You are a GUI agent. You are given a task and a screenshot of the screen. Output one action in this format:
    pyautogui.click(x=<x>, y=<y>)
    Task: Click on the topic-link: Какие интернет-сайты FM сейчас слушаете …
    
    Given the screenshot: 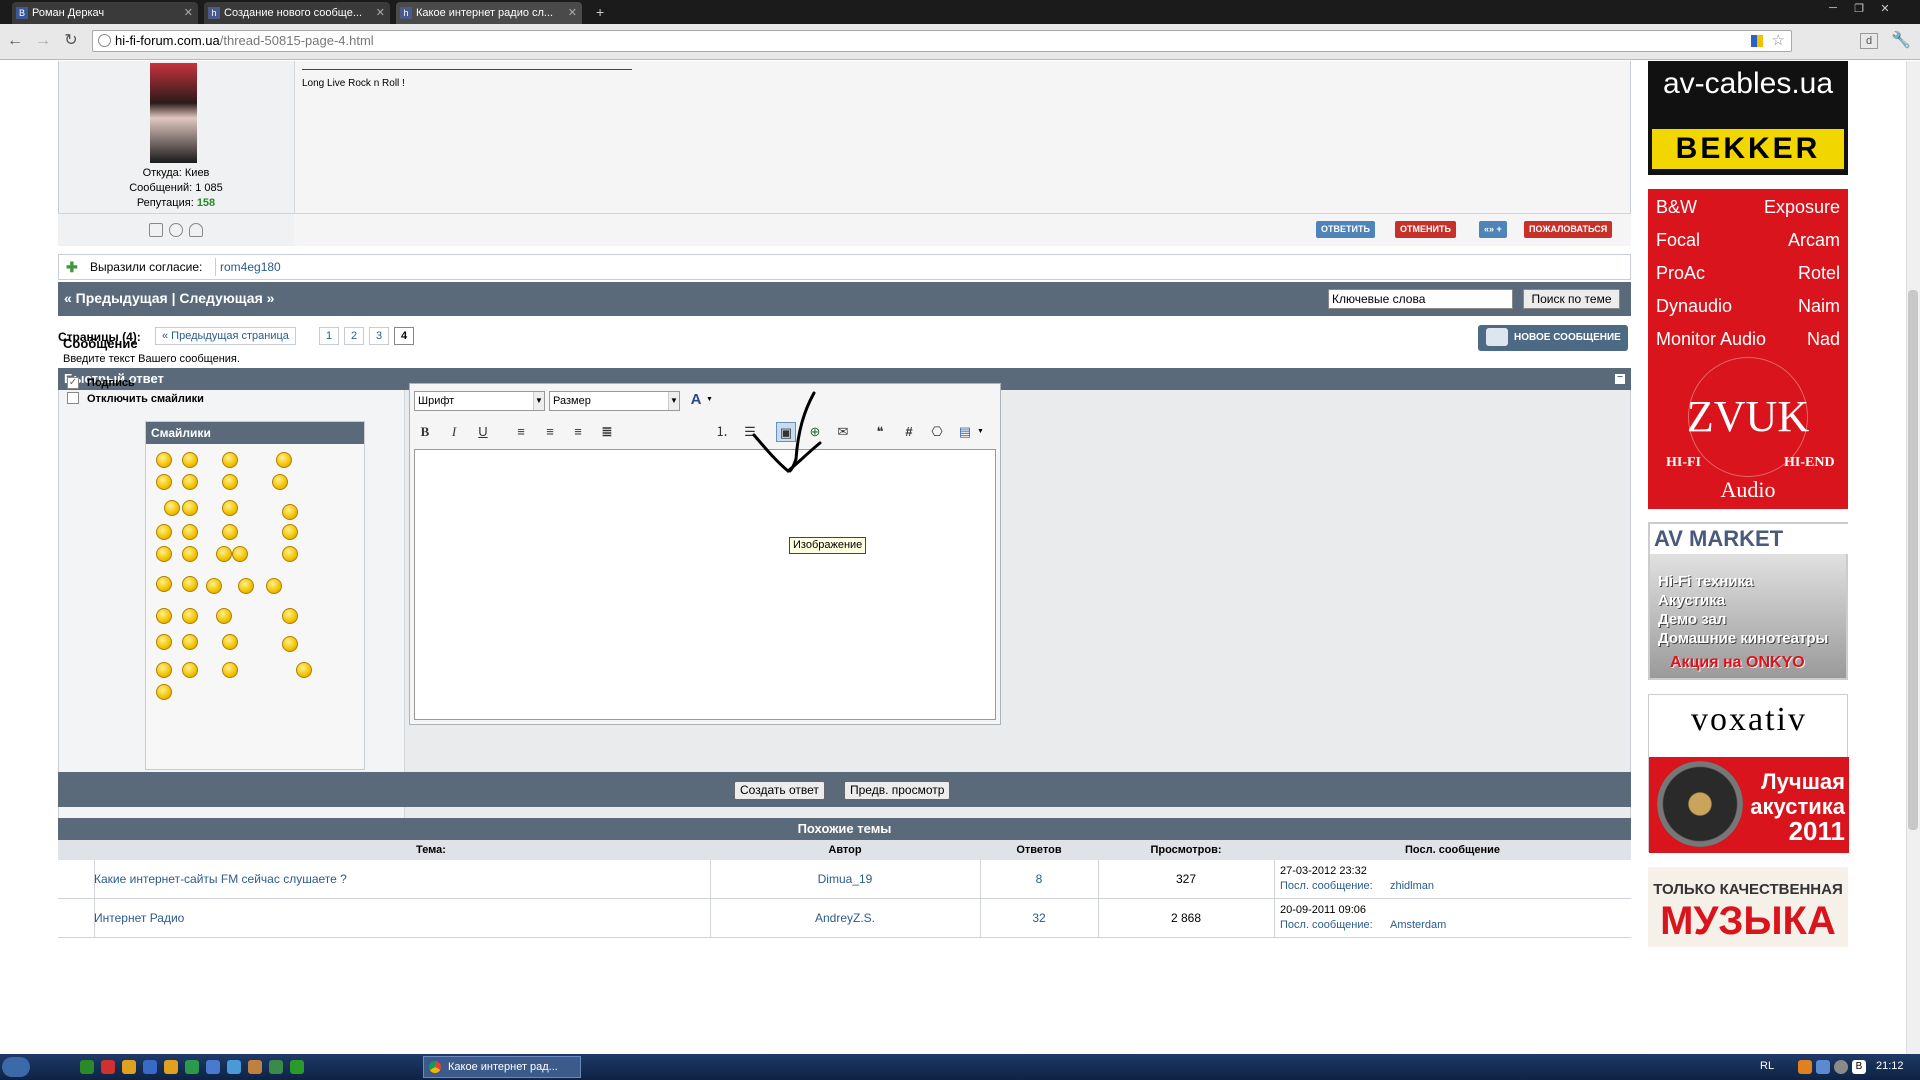 What is the action you would take?
    pyautogui.click(x=220, y=879)
    